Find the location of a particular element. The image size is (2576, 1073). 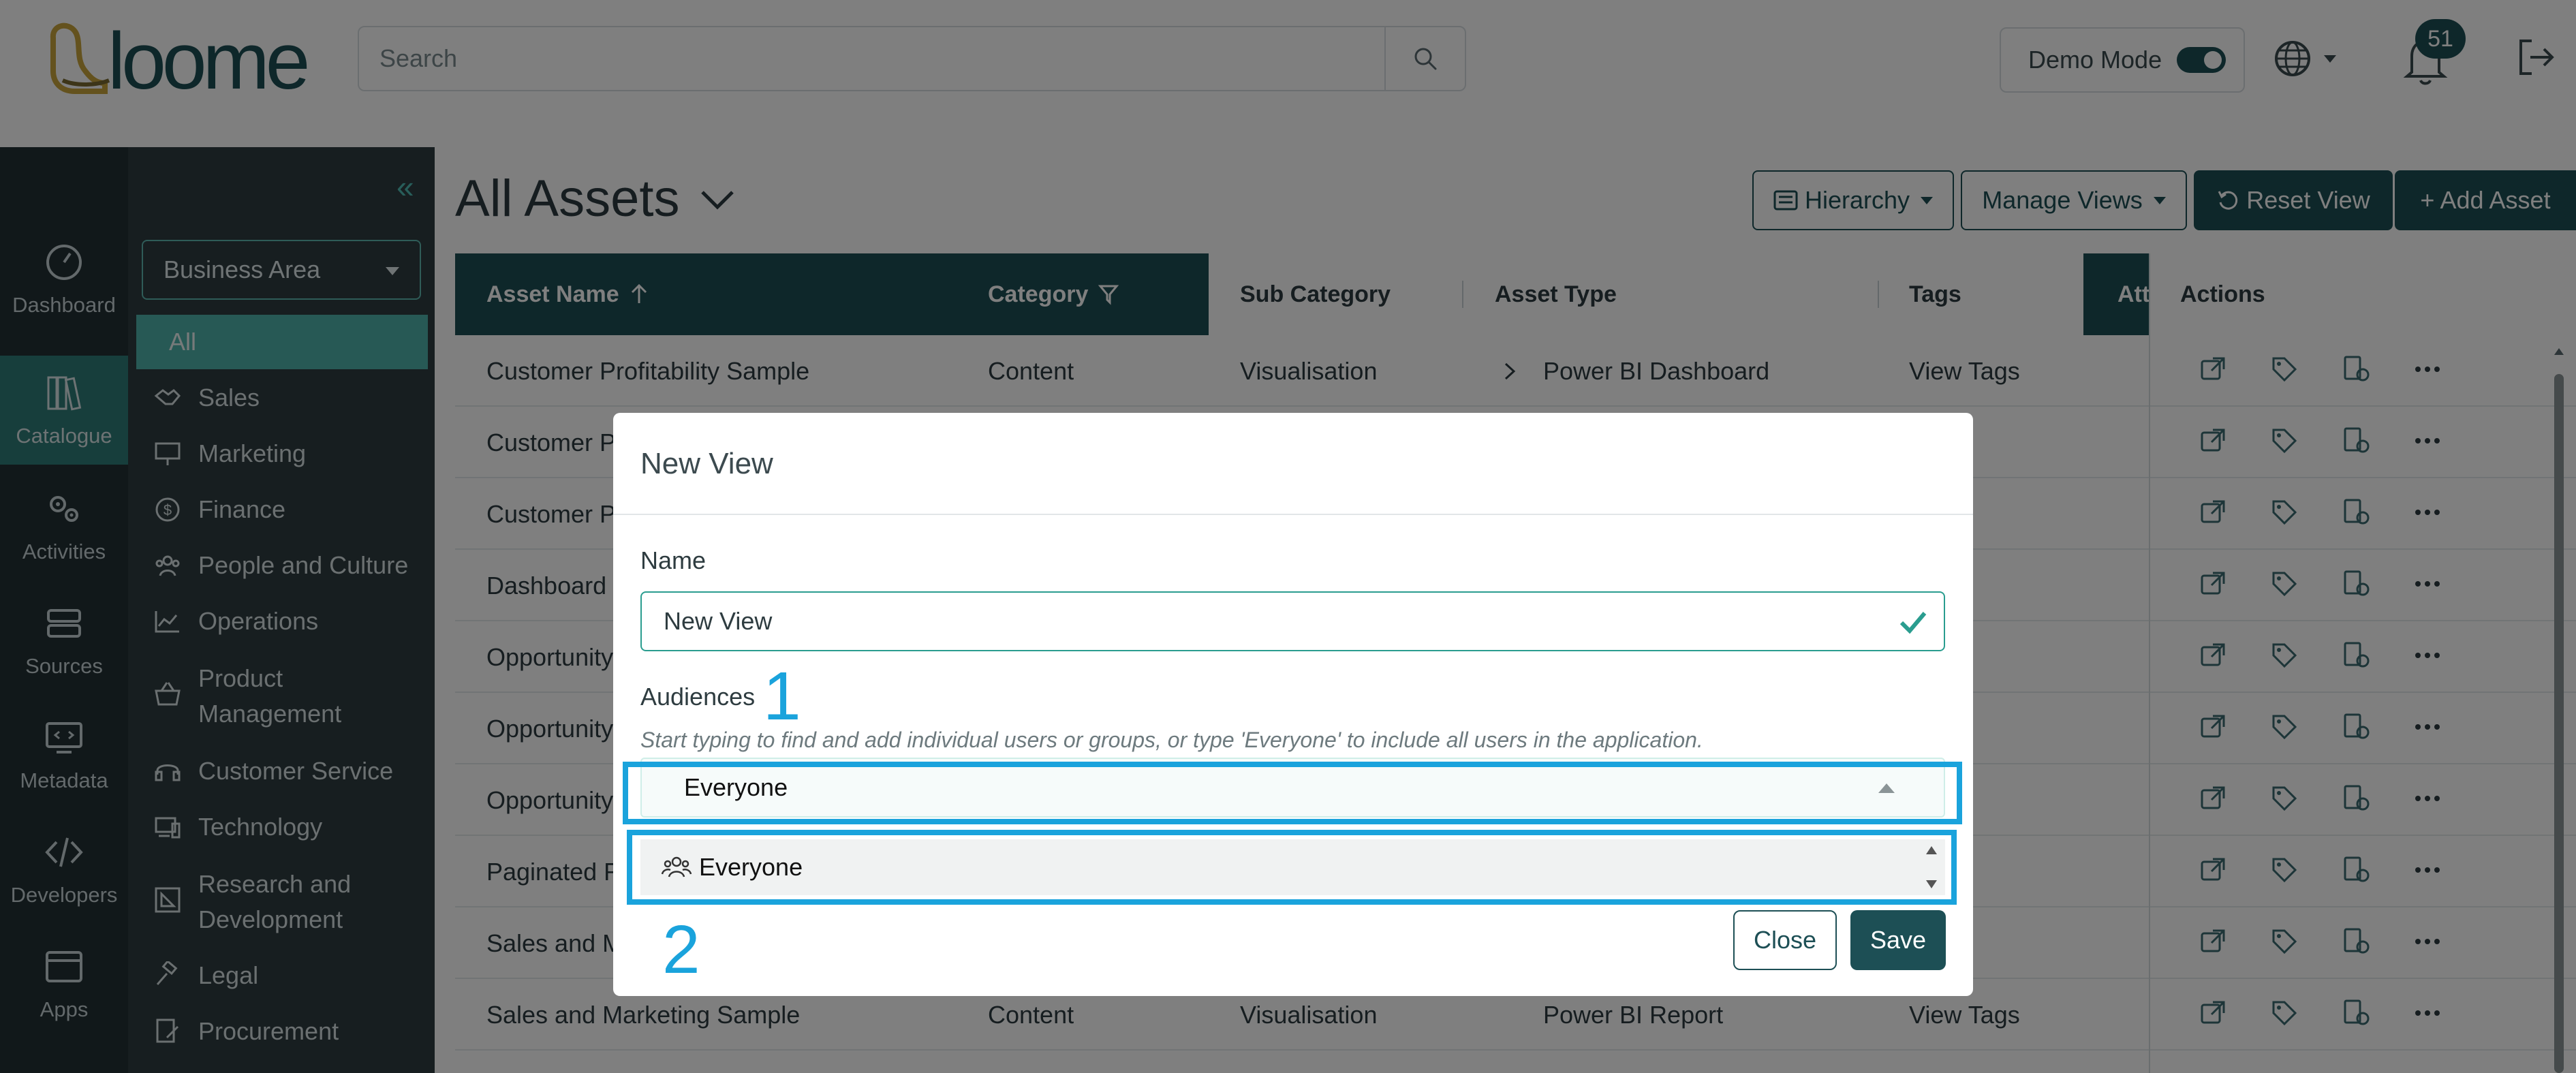

modal-title: New View is located at coordinates (706, 464).